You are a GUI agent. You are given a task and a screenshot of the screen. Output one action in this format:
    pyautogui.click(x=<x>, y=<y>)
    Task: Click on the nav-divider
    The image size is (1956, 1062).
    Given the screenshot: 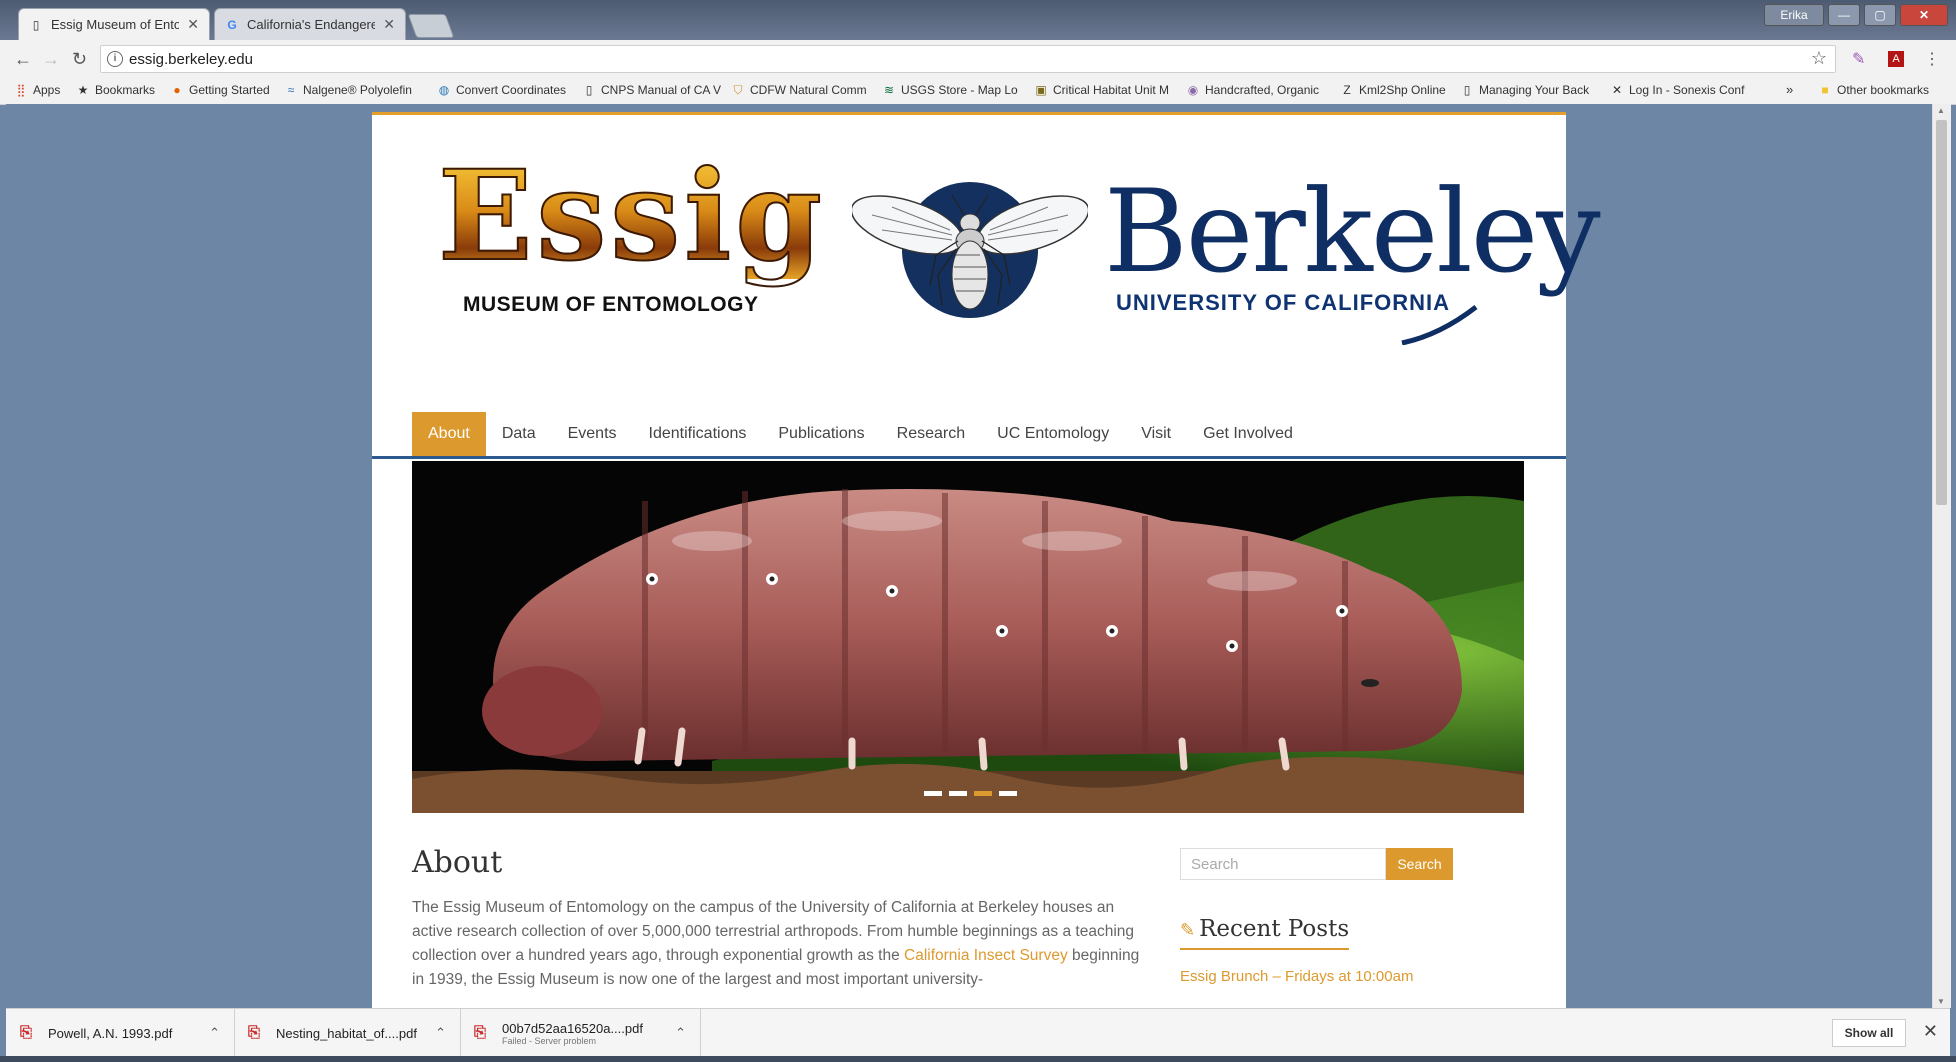 What is the action you would take?
    pyautogui.click(x=969, y=457)
    